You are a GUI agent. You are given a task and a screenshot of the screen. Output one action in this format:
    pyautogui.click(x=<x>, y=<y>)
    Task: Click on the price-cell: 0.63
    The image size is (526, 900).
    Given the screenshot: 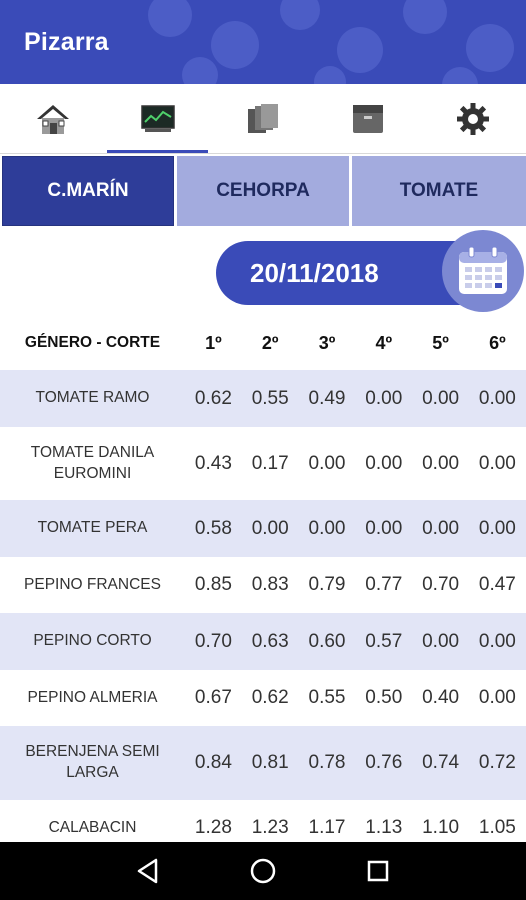 What is the action you would take?
    pyautogui.click(x=270, y=641)
    